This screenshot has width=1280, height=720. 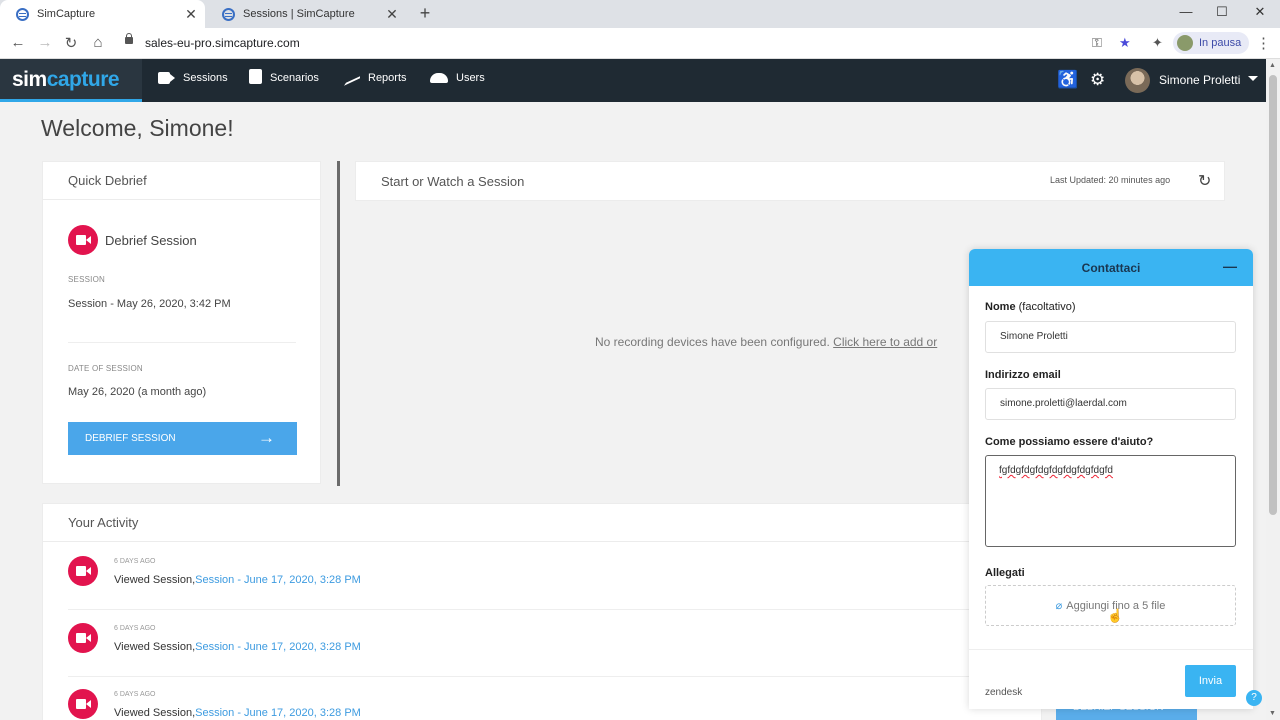 What do you see at coordinates (1253, 78) in the screenshot?
I see `chevron-down-icon` at bounding box center [1253, 78].